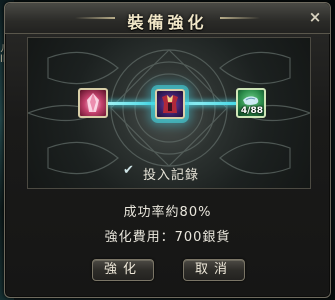 This screenshot has height=300, width=335. I want to click on crystal-icon, so click(93, 102).